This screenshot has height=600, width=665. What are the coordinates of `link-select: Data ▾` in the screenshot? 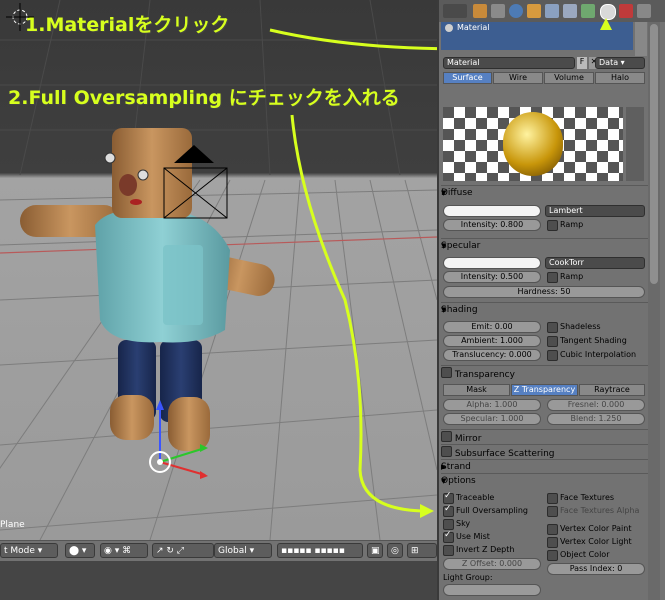 It's located at (620, 63).